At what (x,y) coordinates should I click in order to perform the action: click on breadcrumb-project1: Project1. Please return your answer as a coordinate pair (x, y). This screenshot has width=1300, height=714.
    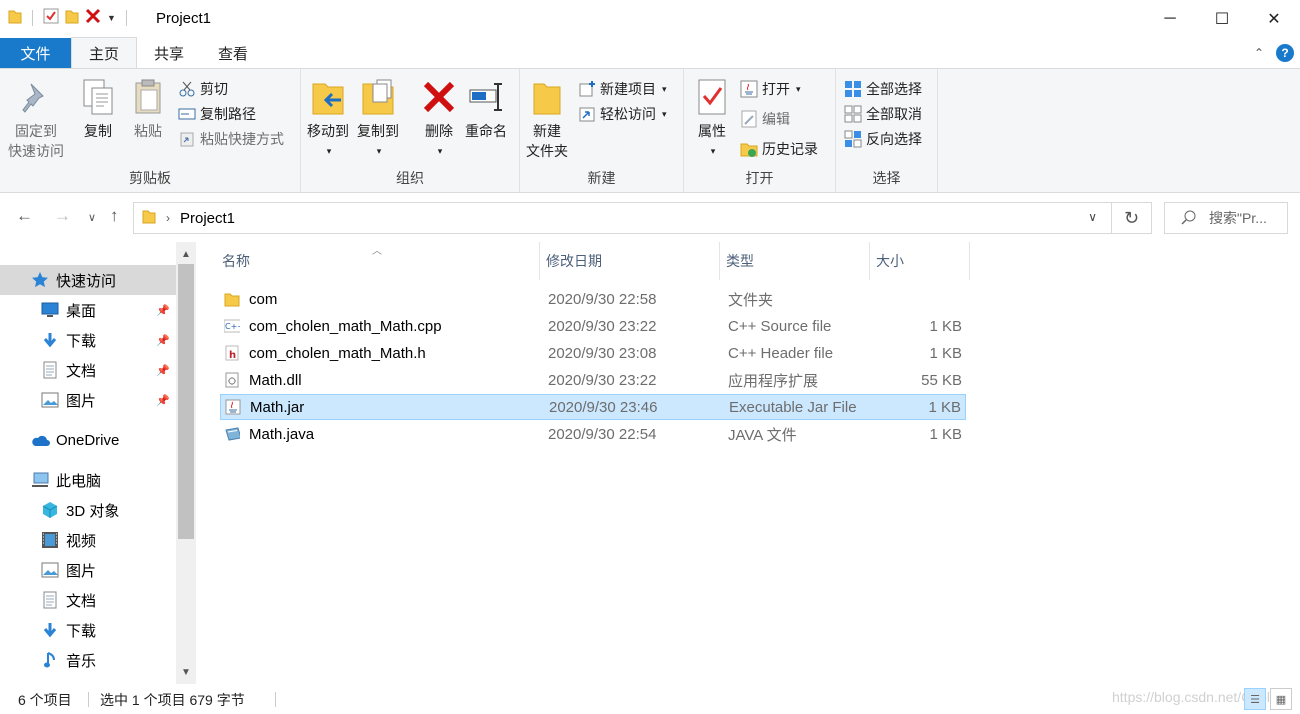
    Looking at the image, I should click on (207, 218).